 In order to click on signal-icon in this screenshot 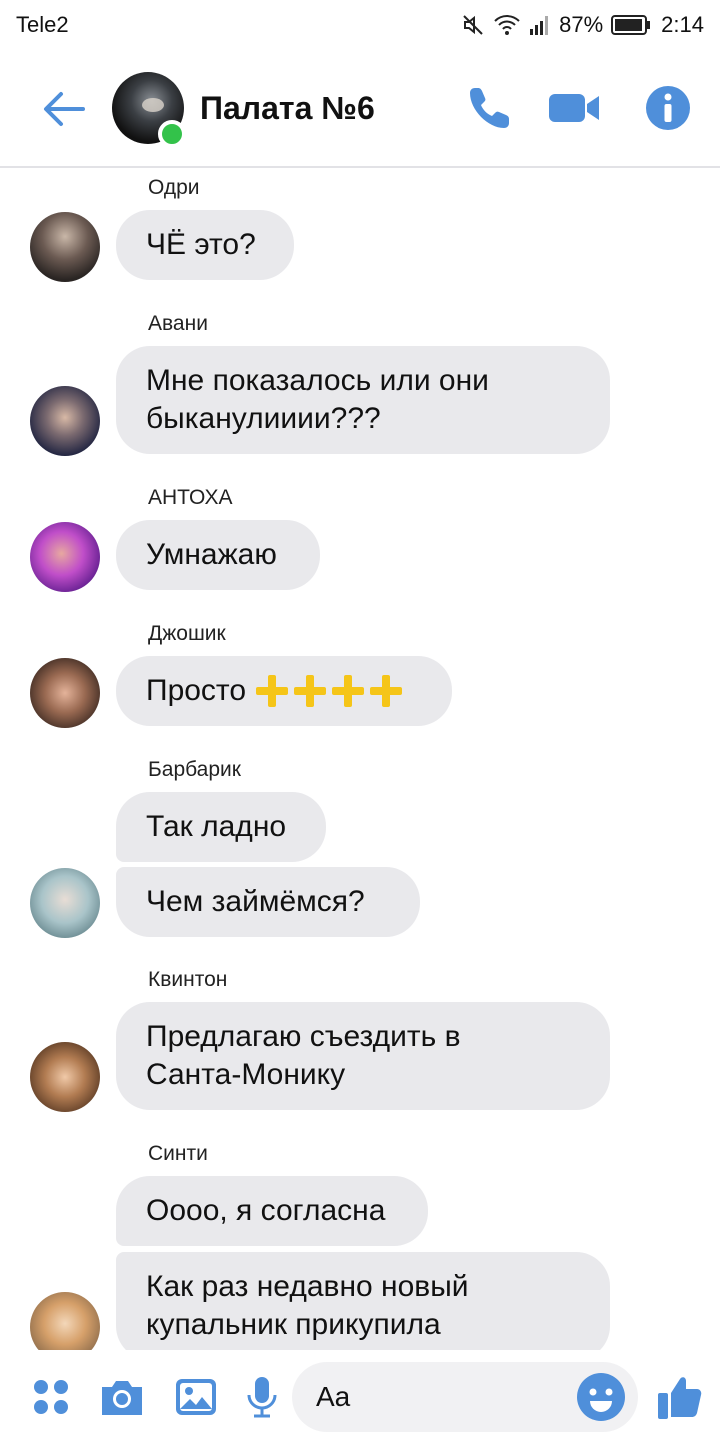, I will do `click(539, 25)`.